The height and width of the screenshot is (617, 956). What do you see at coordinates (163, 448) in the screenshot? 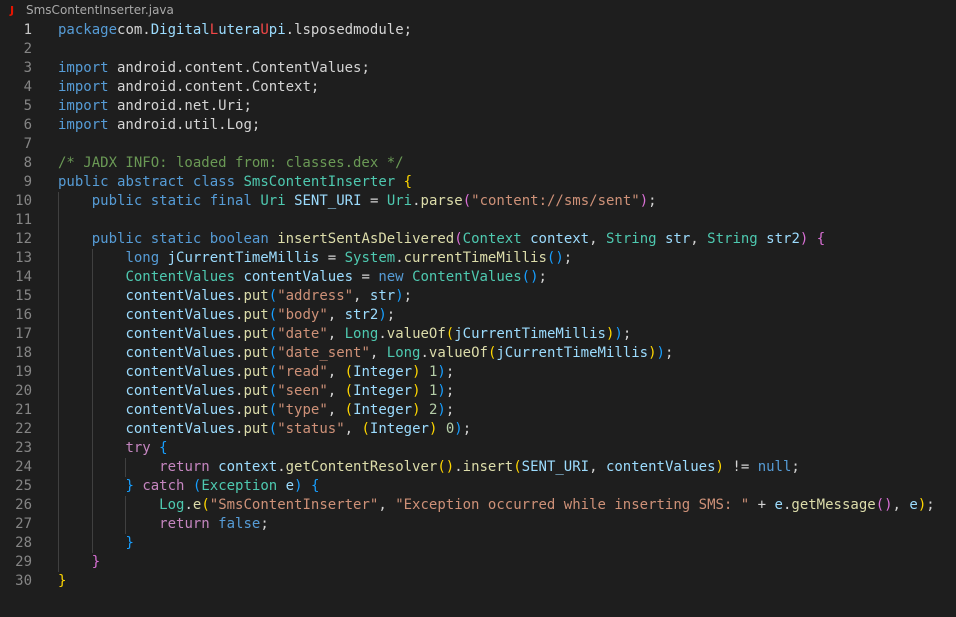
I see `code-token: {` at bounding box center [163, 448].